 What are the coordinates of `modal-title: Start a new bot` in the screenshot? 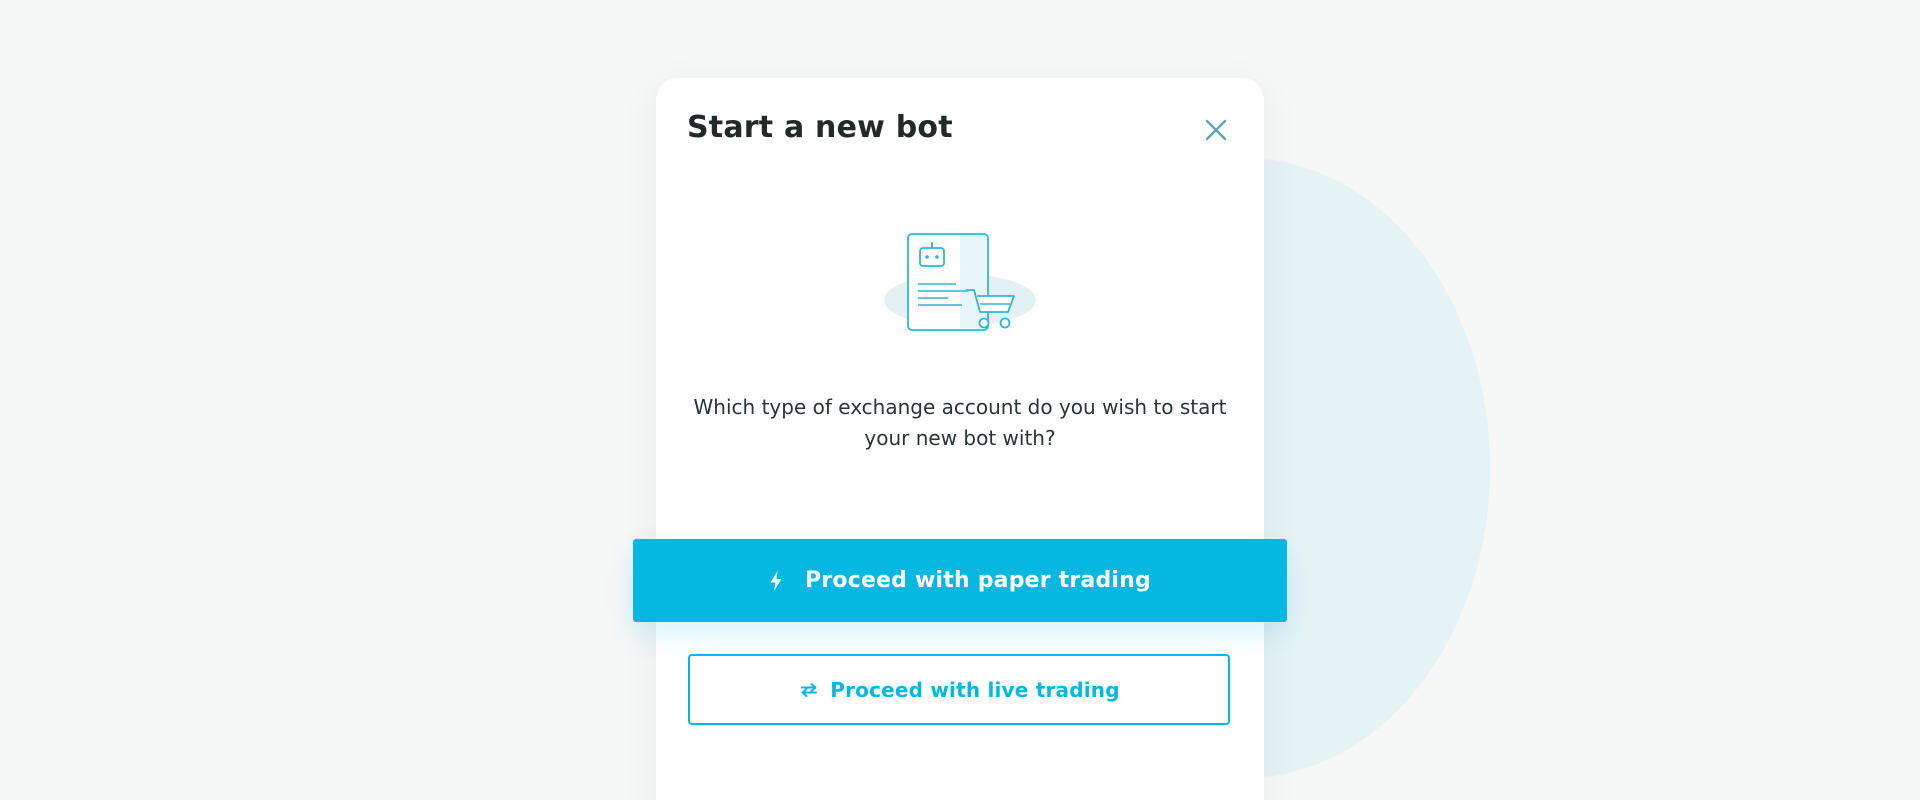 It's located at (820, 127).